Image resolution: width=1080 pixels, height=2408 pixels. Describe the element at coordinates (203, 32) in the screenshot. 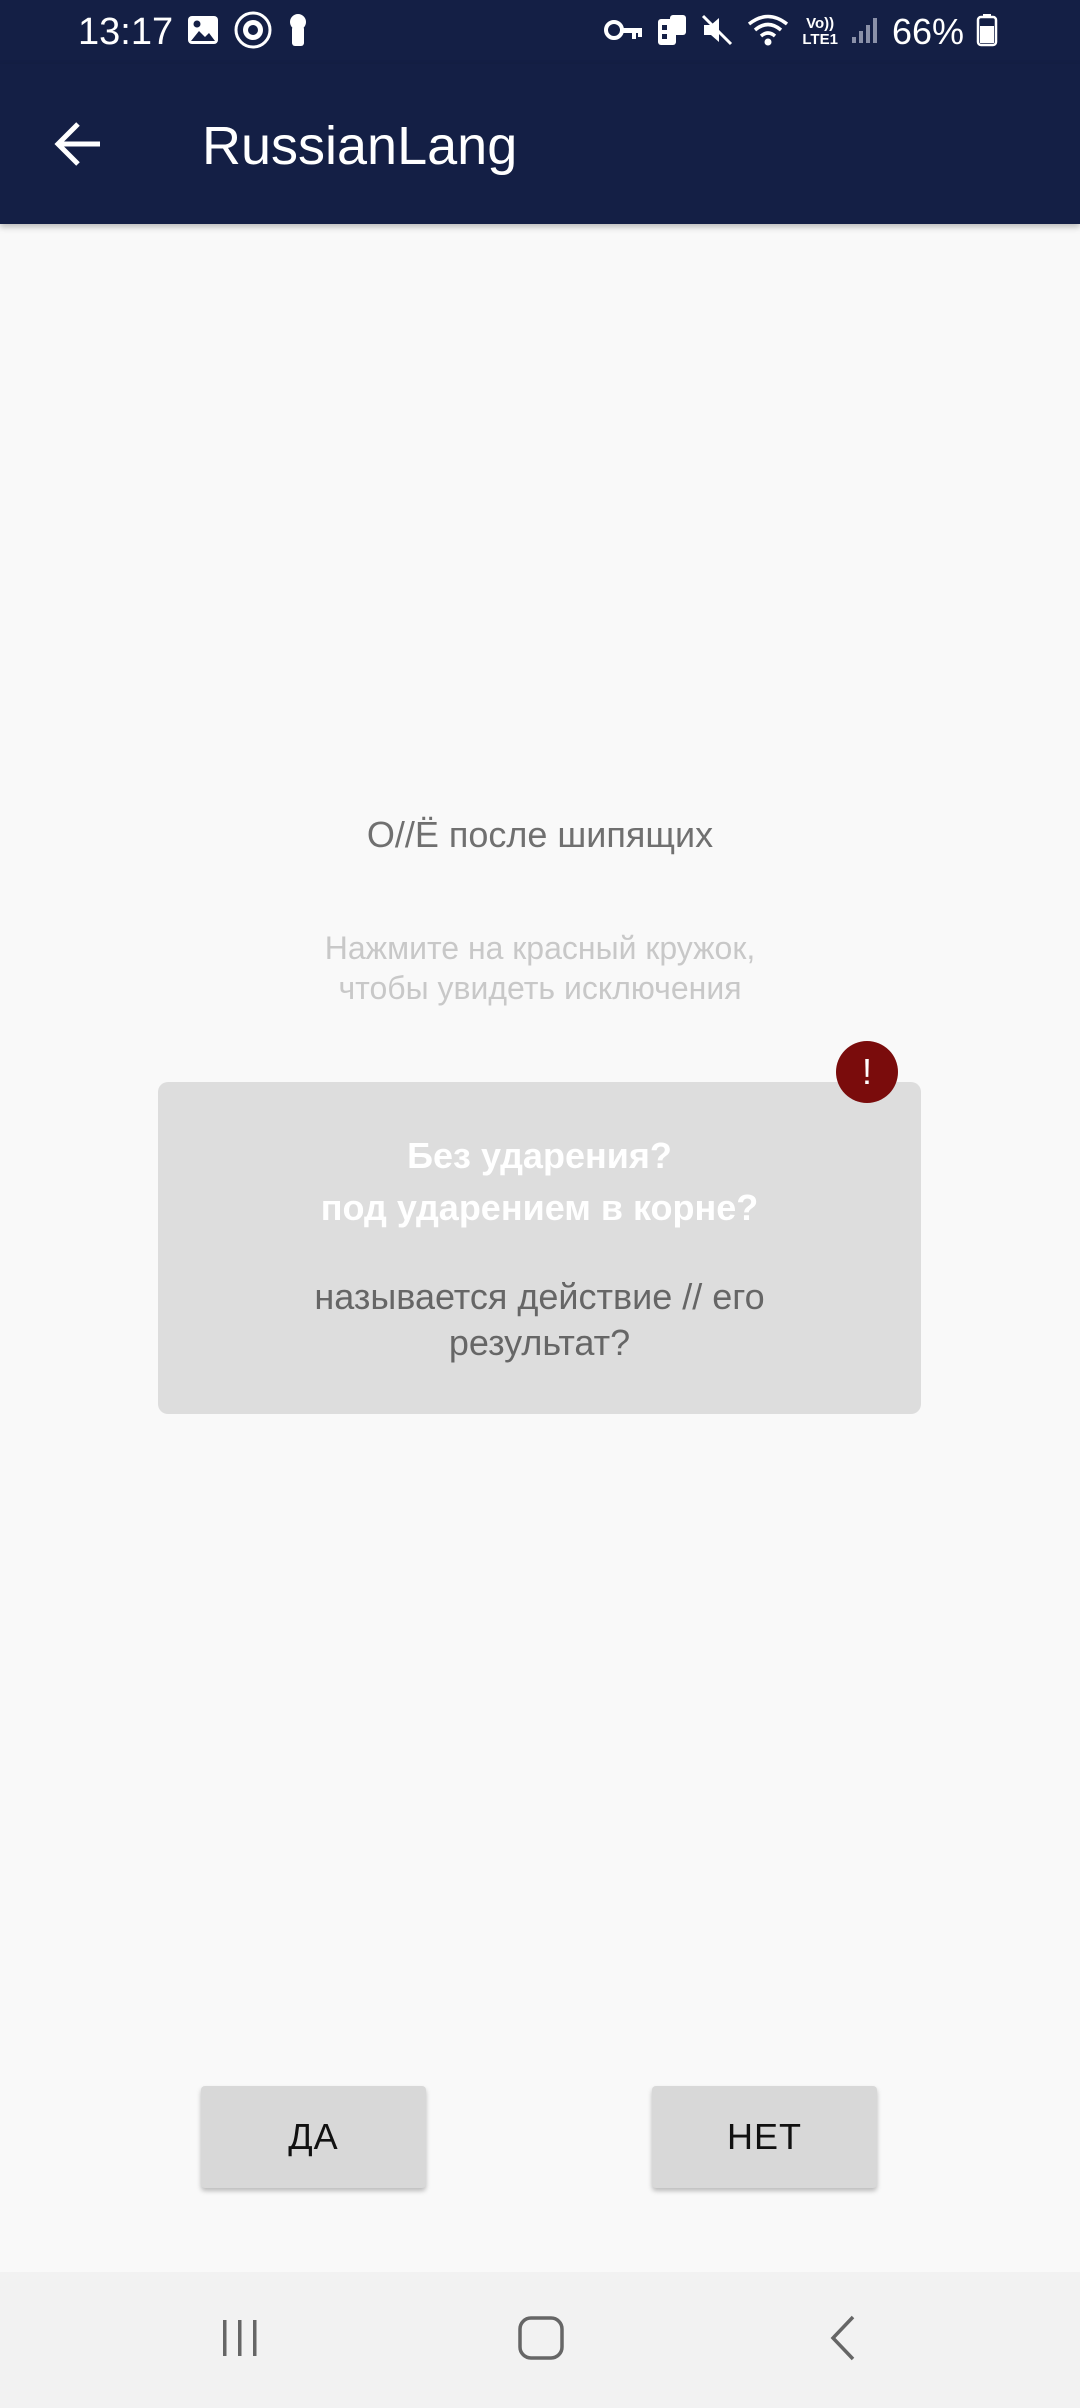

I see `image-icon` at that location.